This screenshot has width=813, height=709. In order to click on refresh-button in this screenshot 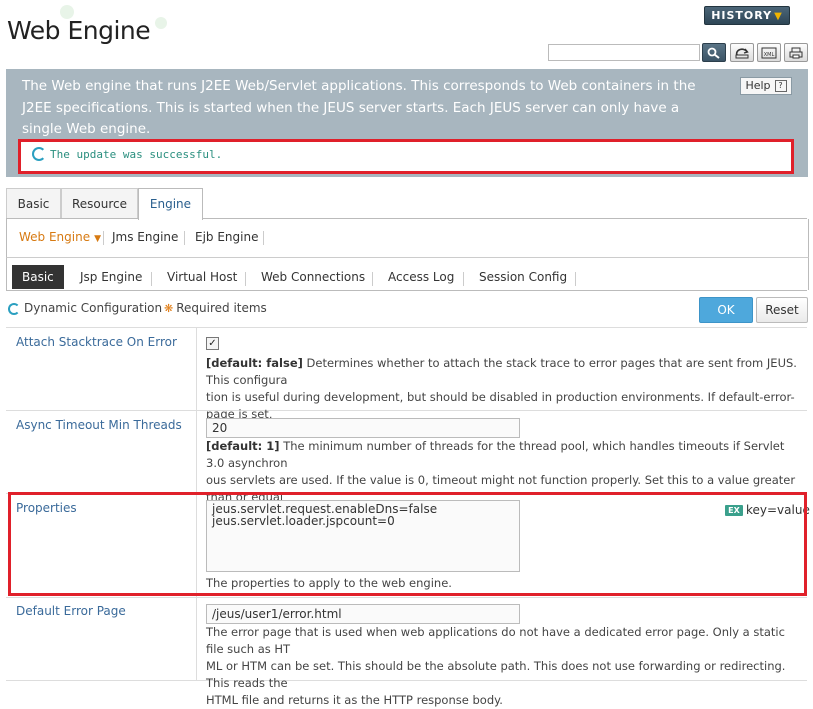, I will do `click(742, 52)`.